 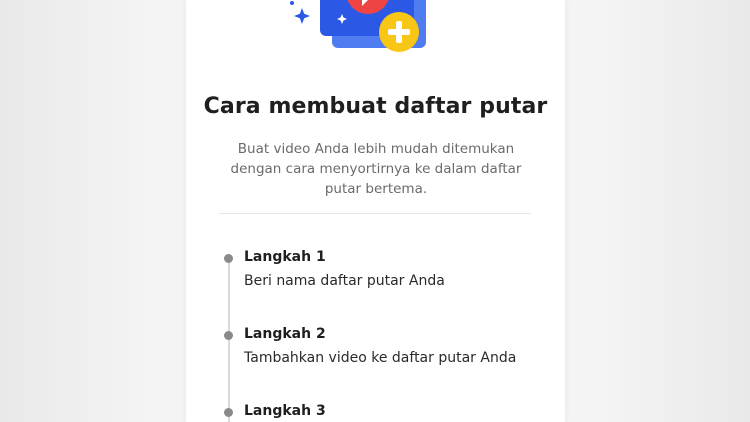 What do you see at coordinates (285, 334) in the screenshot?
I see `step-title: Langkah 2` at bounding box center [285, 334].